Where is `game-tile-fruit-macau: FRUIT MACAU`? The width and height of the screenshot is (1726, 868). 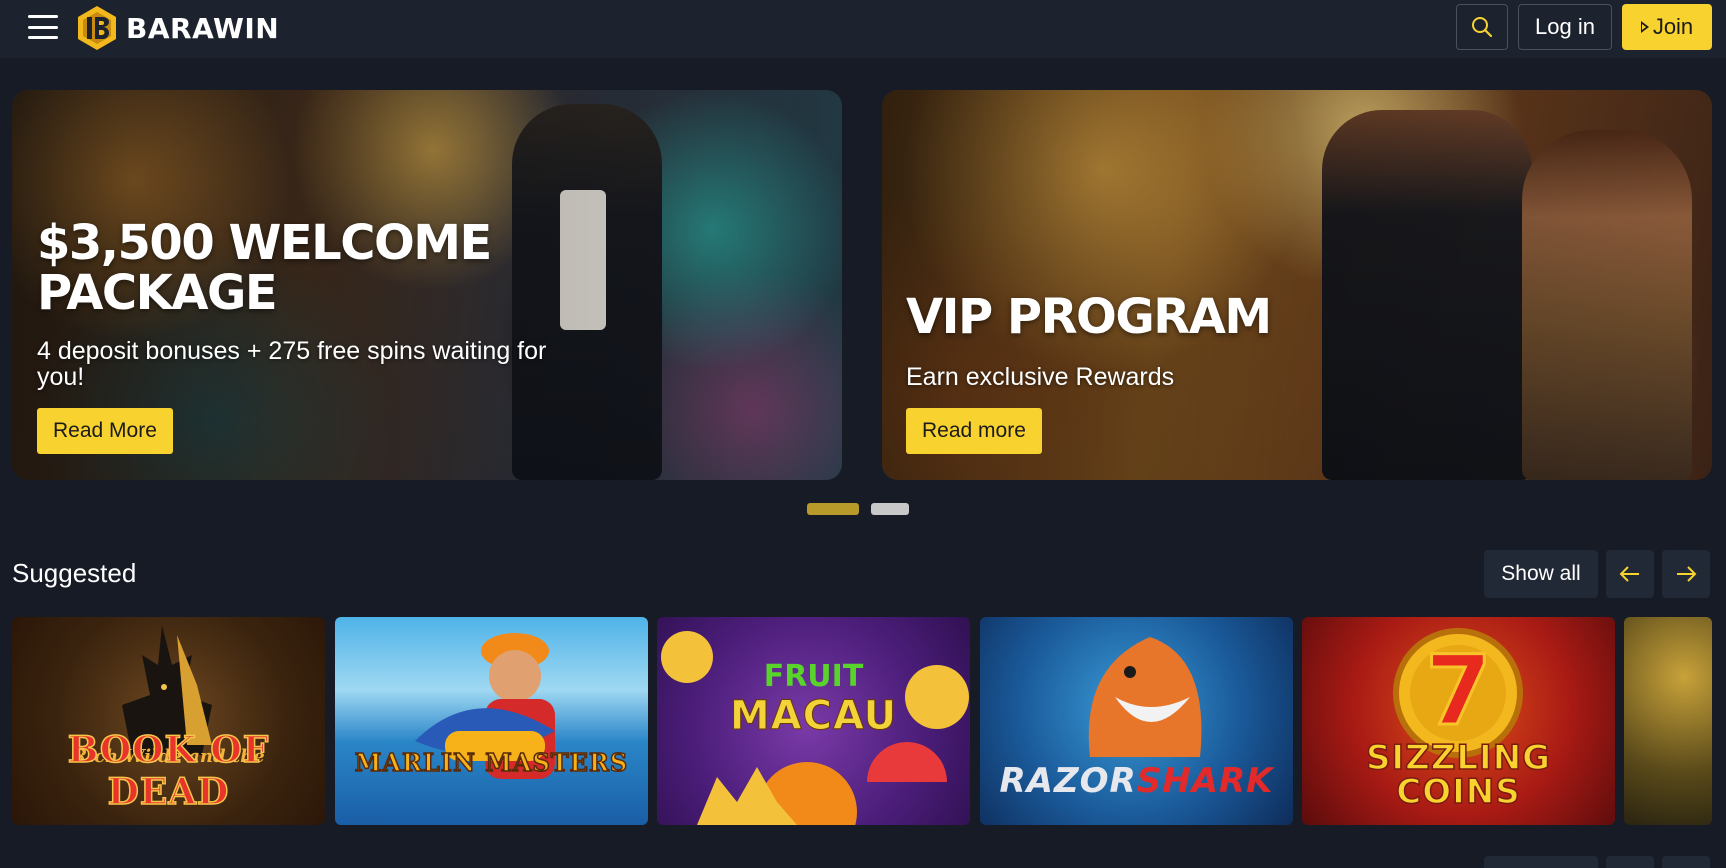
game-tile-fruit-macau: FRUIT MACAU is located at coordinates (813, 721).